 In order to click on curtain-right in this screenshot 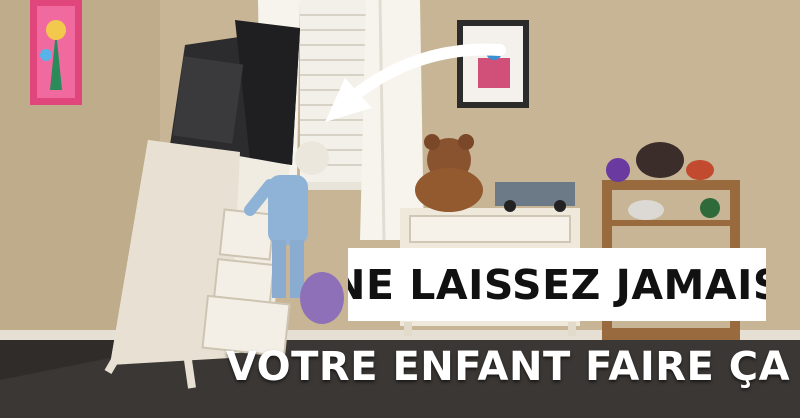, I will do `click(392, 120)`.